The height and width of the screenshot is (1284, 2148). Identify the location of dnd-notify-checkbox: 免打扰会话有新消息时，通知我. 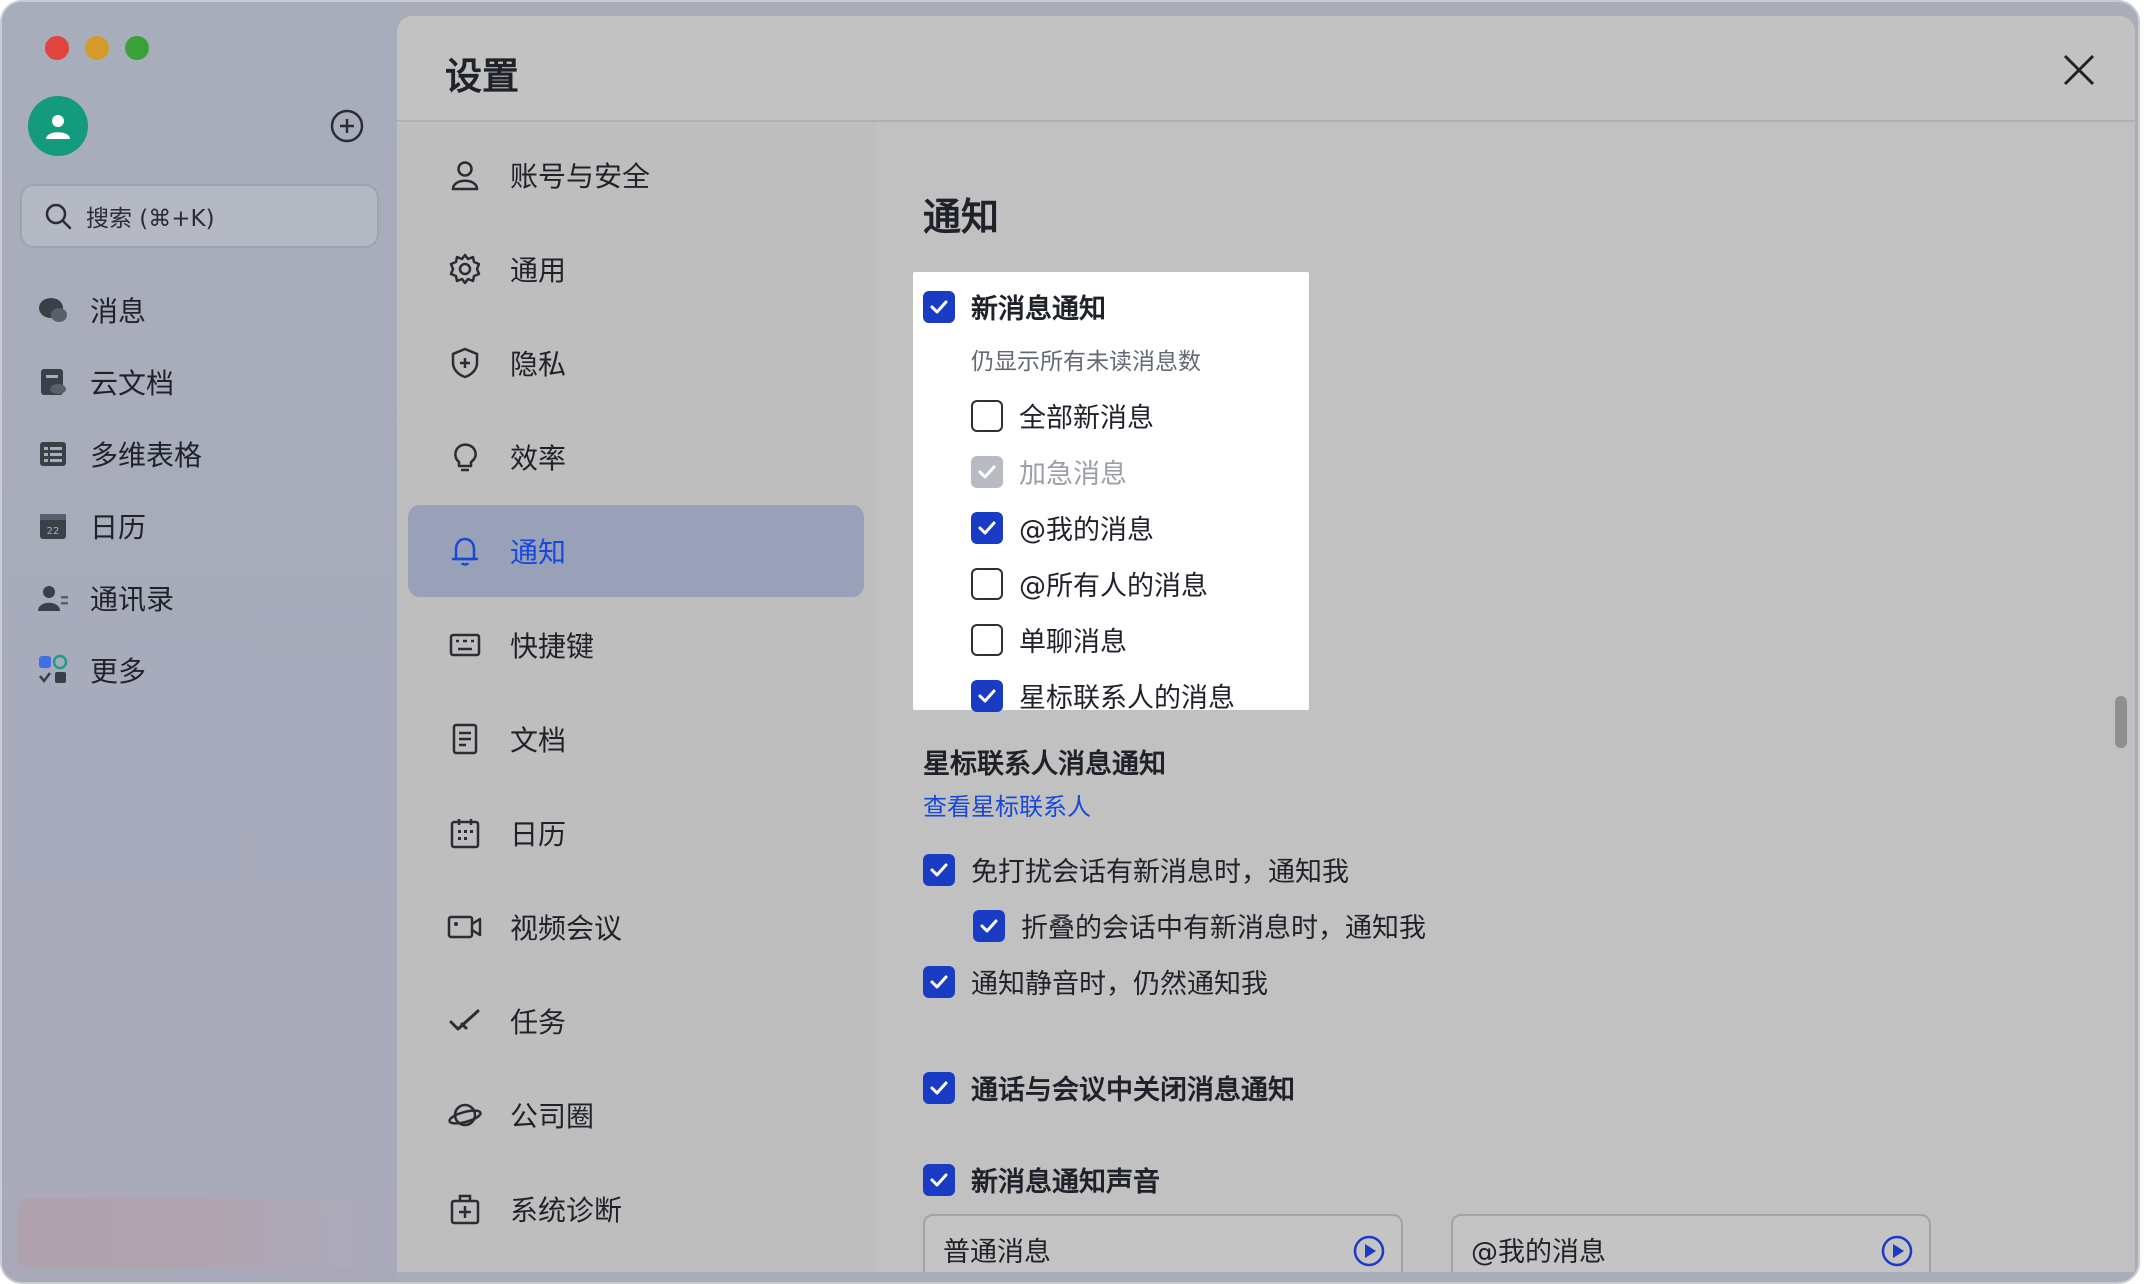
(1136, 869).